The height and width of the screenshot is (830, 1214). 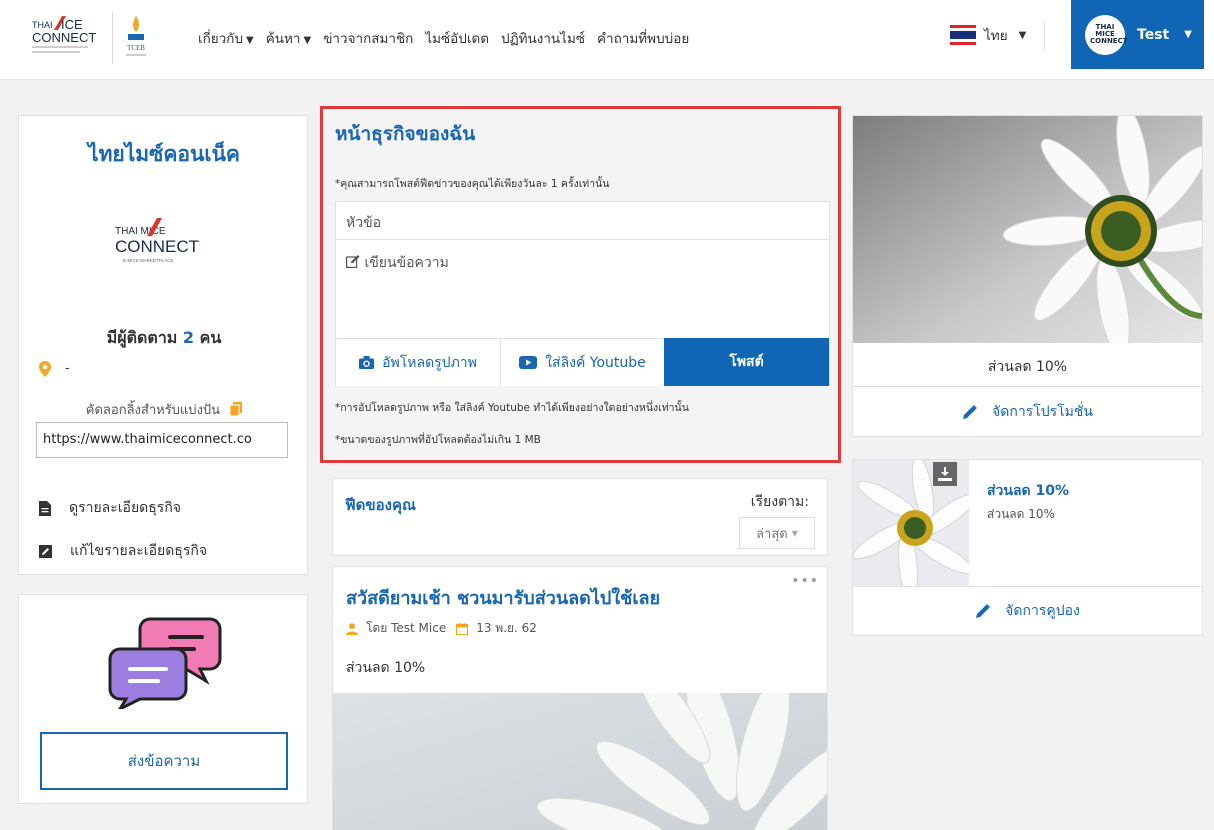 What do you see at coordinates (805, 581) in the screenshot?
I see `more-options-icon: •••` at bounding box center [805, 581].